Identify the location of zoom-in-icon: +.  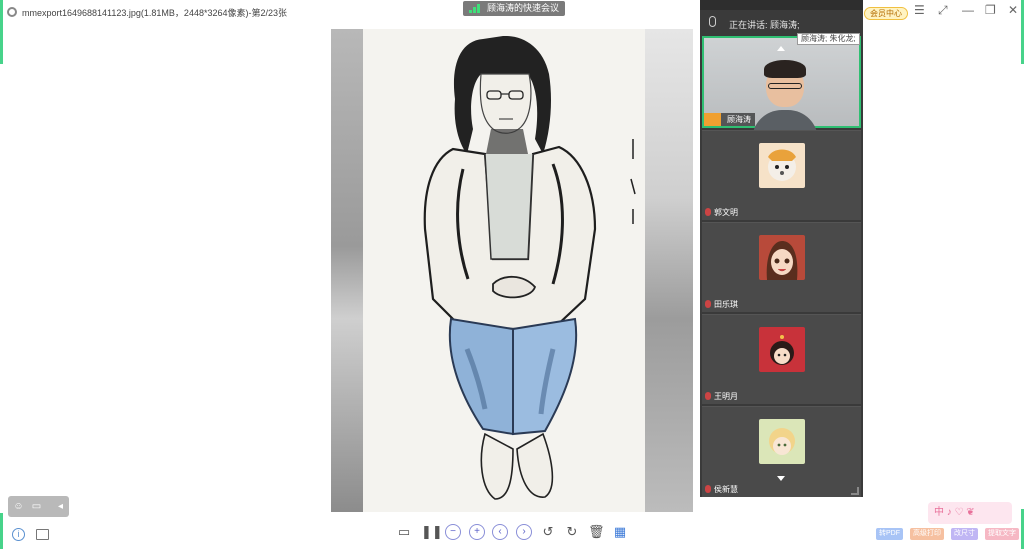
(477, 532).